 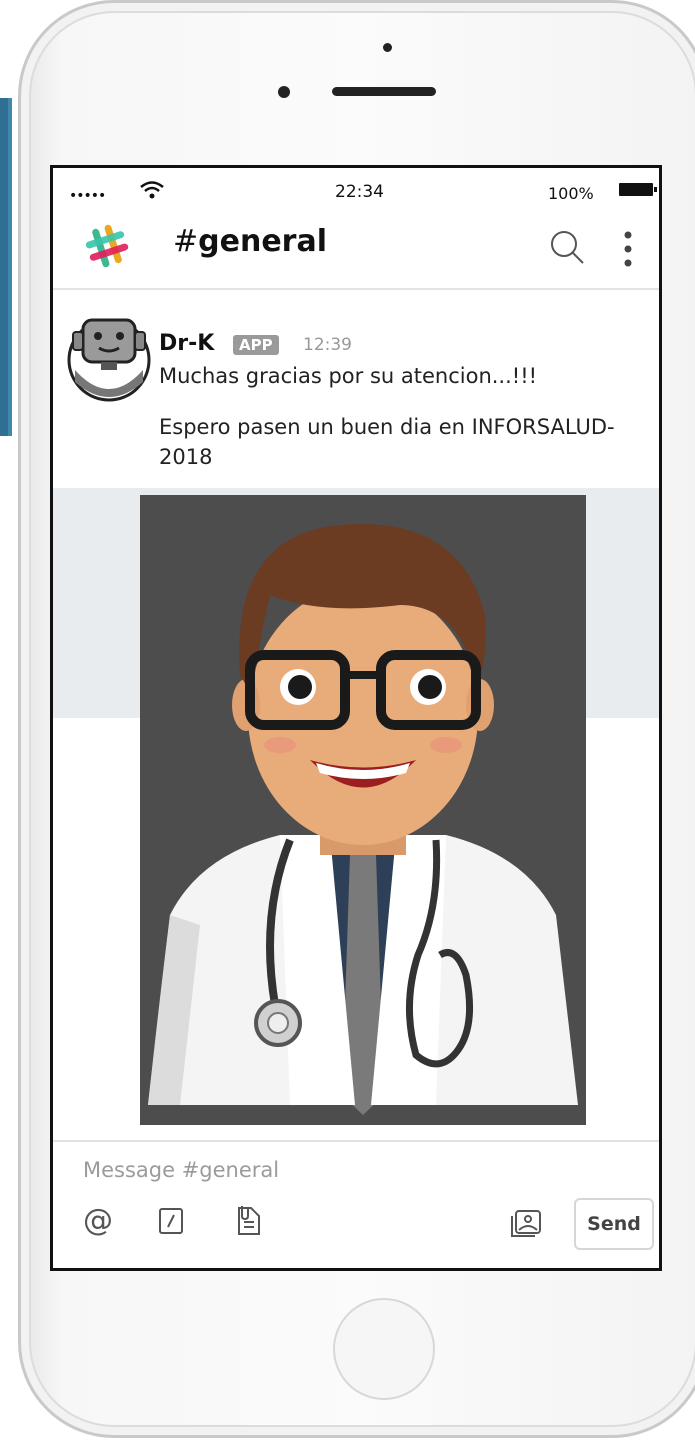 I want to click on message-time: 12:39, so click(x=327, y=345).